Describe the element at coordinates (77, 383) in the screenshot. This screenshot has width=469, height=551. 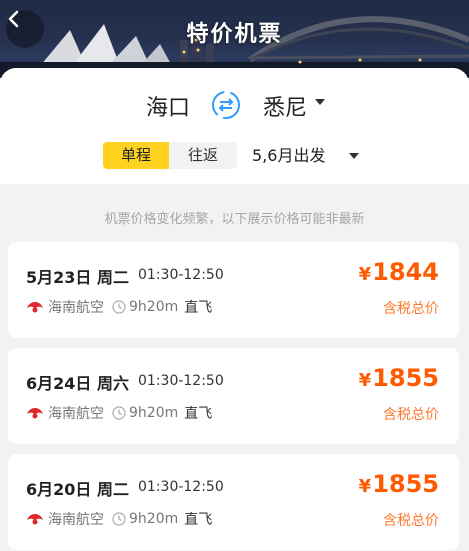
I see `flight-date: 6月24日 周六` at that location.